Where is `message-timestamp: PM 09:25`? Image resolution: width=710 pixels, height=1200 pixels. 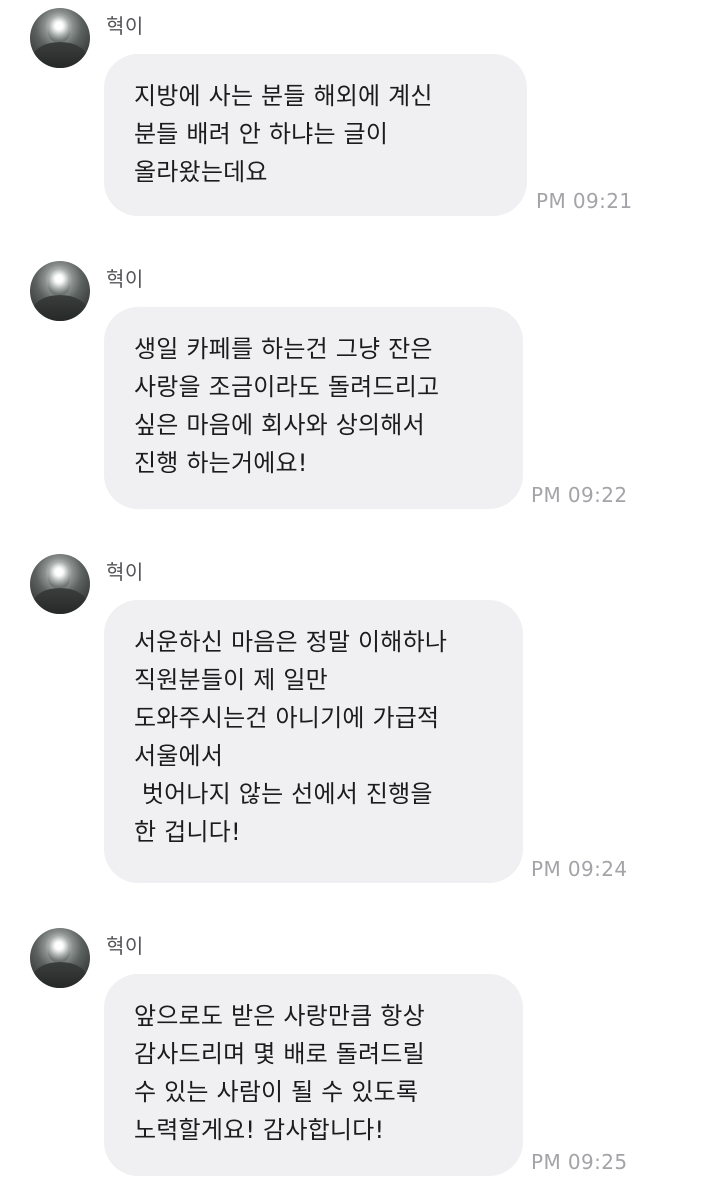
message-timestamp: PM 09:25 is located at coordinates (579, 1162).